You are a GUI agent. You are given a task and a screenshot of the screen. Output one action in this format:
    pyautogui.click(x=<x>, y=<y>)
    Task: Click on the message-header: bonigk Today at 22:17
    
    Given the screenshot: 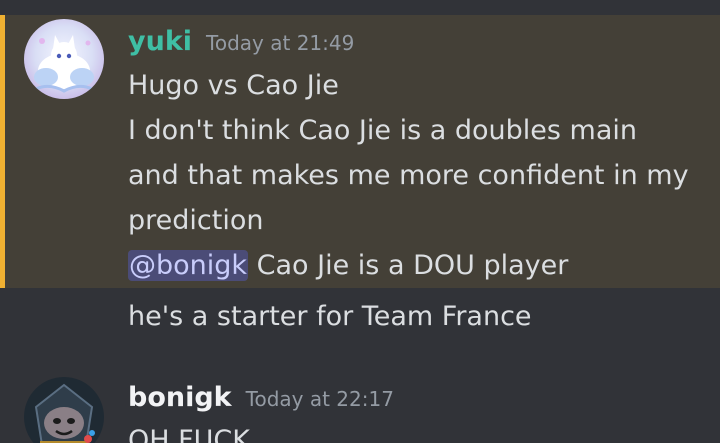 What is the action you would take?
    pyautogui.click(x=261, y=397)
    